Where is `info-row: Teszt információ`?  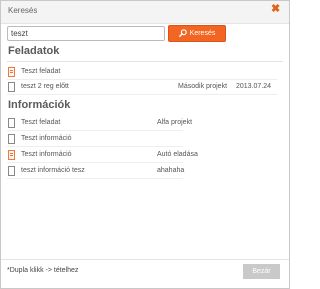 info-row: Teszt információ is located at coordinates (95, 139).